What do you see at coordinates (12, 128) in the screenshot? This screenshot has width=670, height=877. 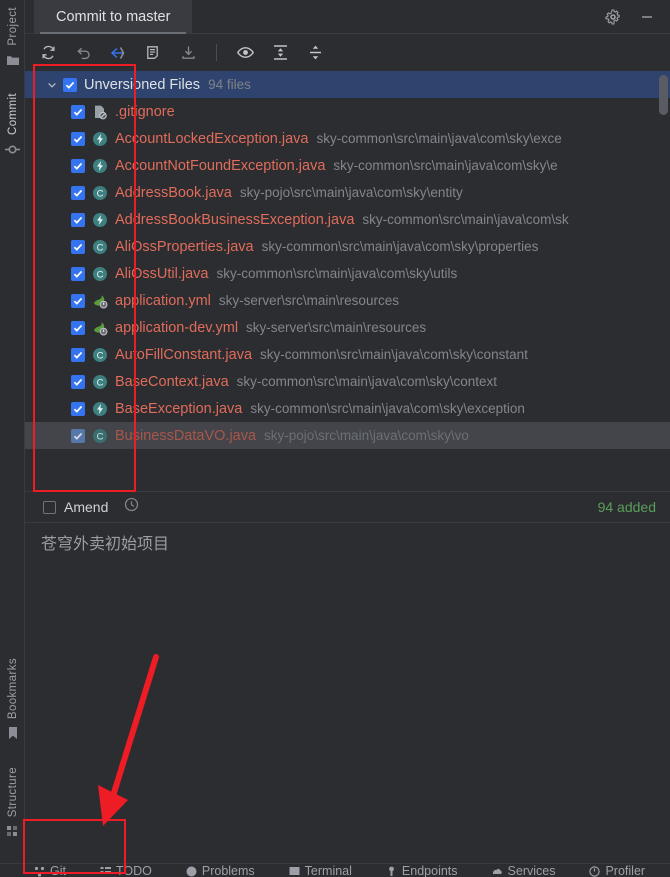 I see `sidebar-item-commit: Commit` at bounding box center [12, 128].